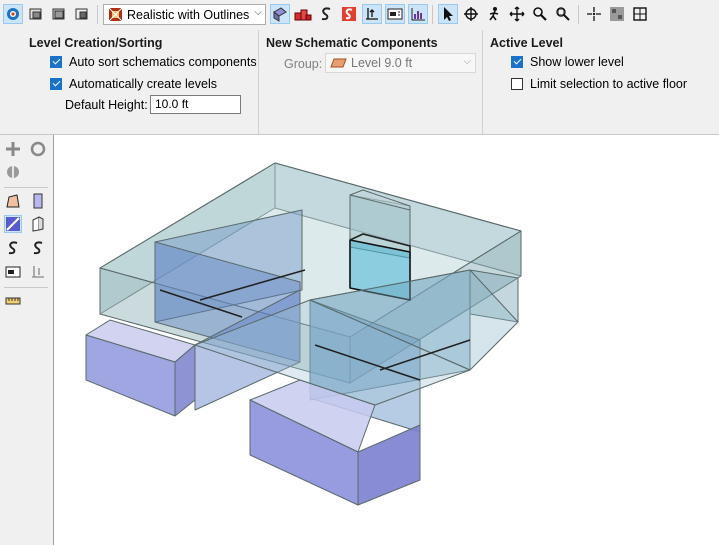  I want to click on auto-create-checkbox: Automatically create levels, so click(133, 84).